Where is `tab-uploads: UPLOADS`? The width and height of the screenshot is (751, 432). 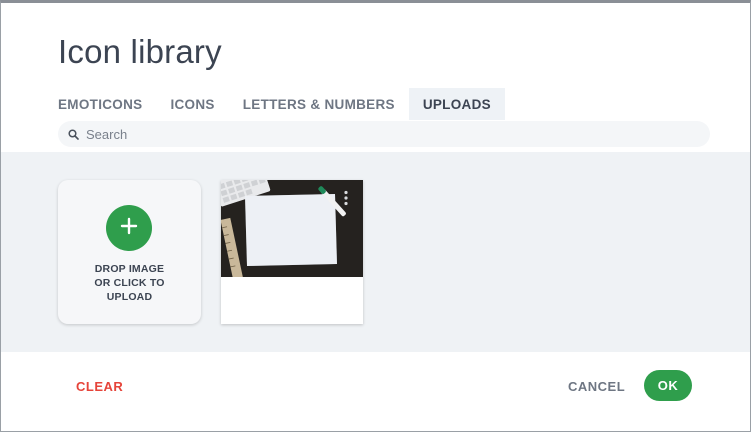
tab-uploads: UPLOADS is located at coordinates (456, 104).